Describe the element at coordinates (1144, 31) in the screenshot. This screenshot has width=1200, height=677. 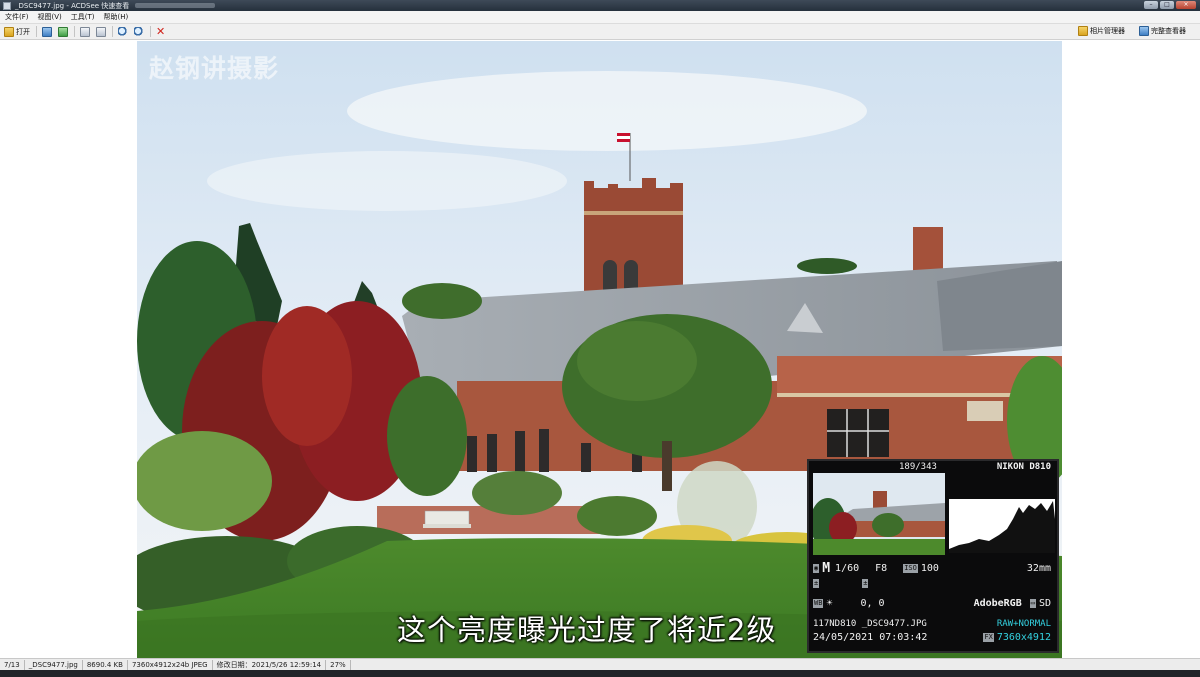
I see `full-viewer-icon` at that location.